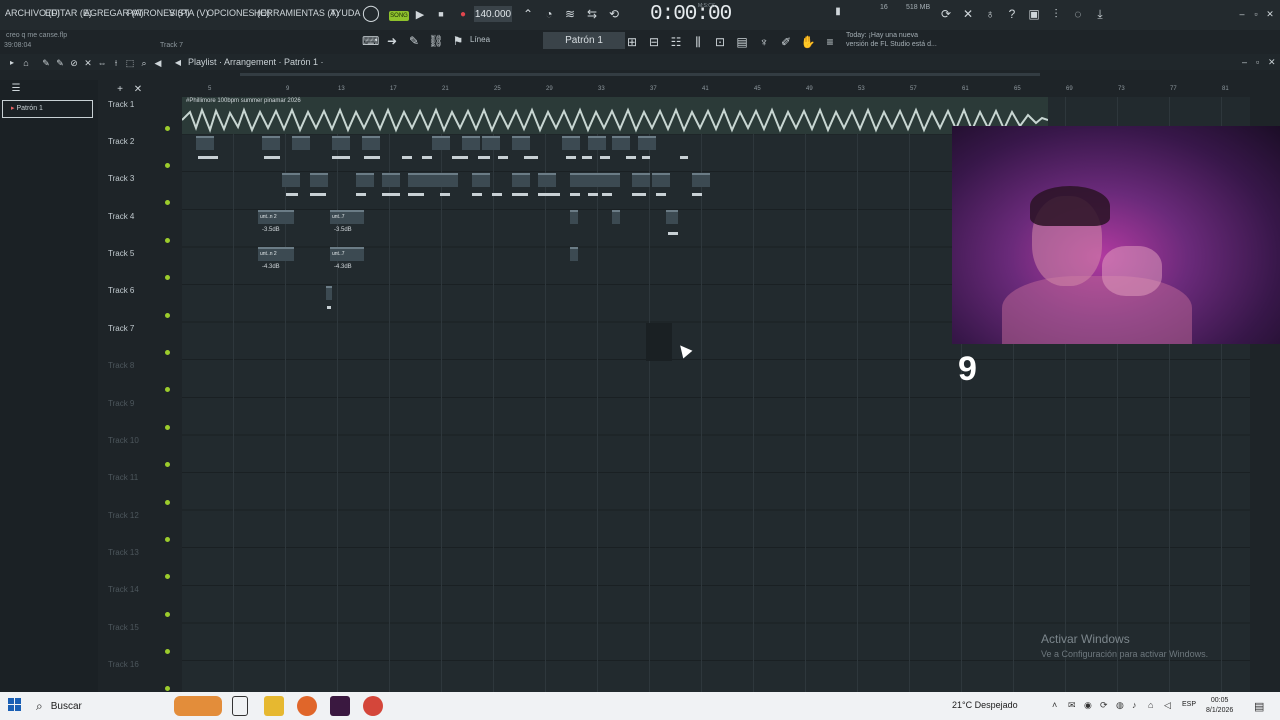 The image size is (1280, 720). Describe the element at coordinates (1272, 62) in the screenshot. I see `playlist-close-icon: ✕` at that location.